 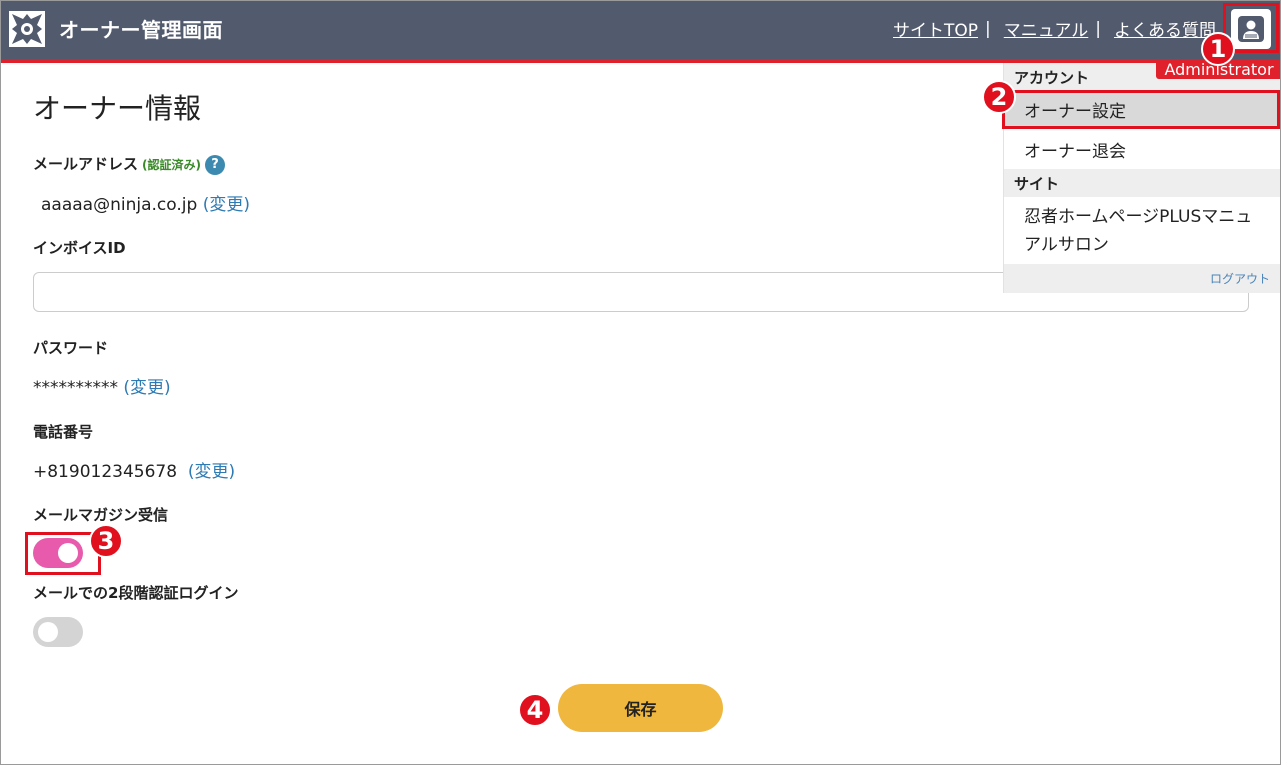 What do you see at coordinates (1165, 28) in the screenshot?
I see `nav-faq: よくある質問` at bounding box center [1165, 28].